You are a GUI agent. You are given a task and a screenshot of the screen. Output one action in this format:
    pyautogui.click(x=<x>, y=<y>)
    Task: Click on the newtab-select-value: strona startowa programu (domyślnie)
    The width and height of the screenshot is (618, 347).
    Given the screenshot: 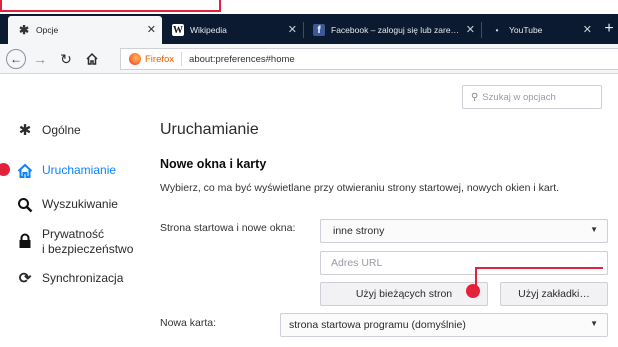 What is the action you would take?
    pyautogui.click(x=377, y=325)
    